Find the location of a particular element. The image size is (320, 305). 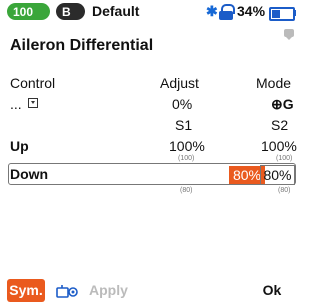

lock-icon-body is located at coordinates (226, 15).